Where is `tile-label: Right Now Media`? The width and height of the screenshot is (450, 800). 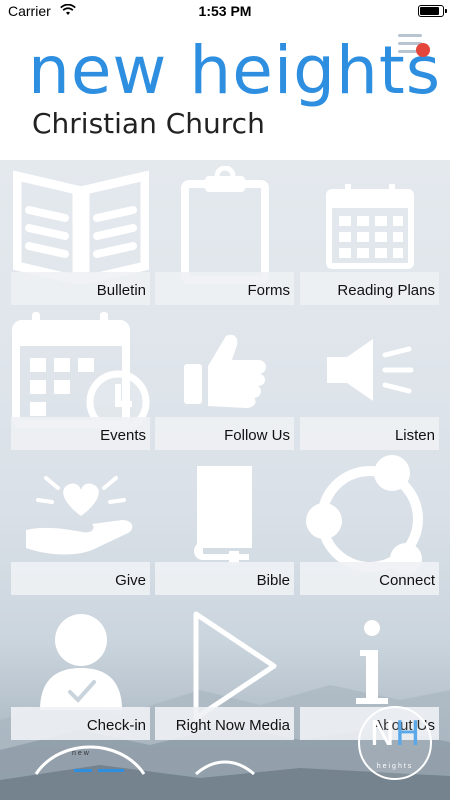 tile-label: Right Now Media is located at coordinates (232, 725).